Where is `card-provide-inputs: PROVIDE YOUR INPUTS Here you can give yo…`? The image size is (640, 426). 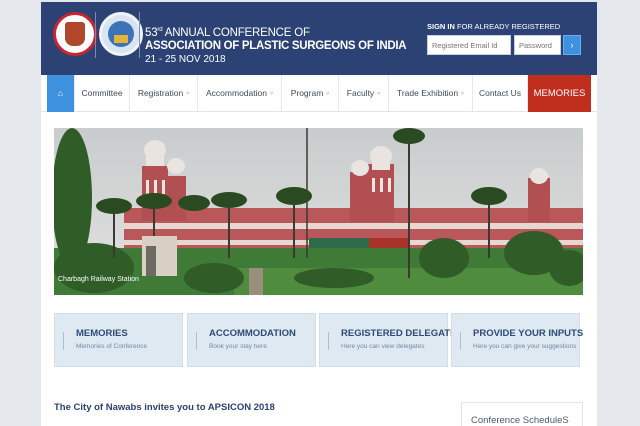 card-provide-inputs: PROVIDE YOUR INPUTS Here you can give yo… is located at coordinates (517, 340).